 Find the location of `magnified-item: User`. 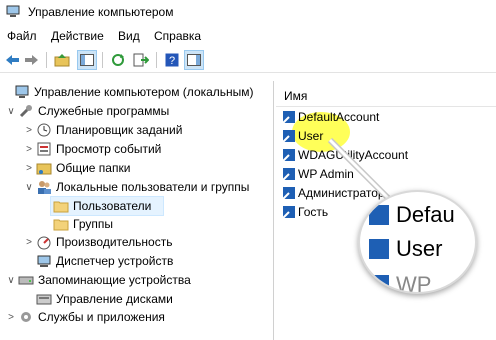

magnified-item: User is located at coordinates (405, 249).